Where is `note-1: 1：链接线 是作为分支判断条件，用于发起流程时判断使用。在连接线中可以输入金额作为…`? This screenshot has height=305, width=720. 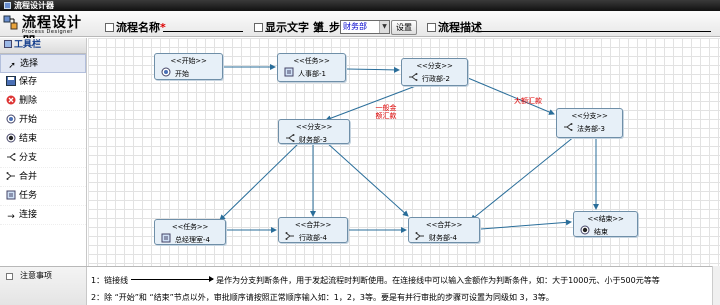
note-1: 1：链接线 是作为分支判断条件，用于发起流程时判断使用。在连接线中可以输入金额作为… is located at coordinates (375, 280).